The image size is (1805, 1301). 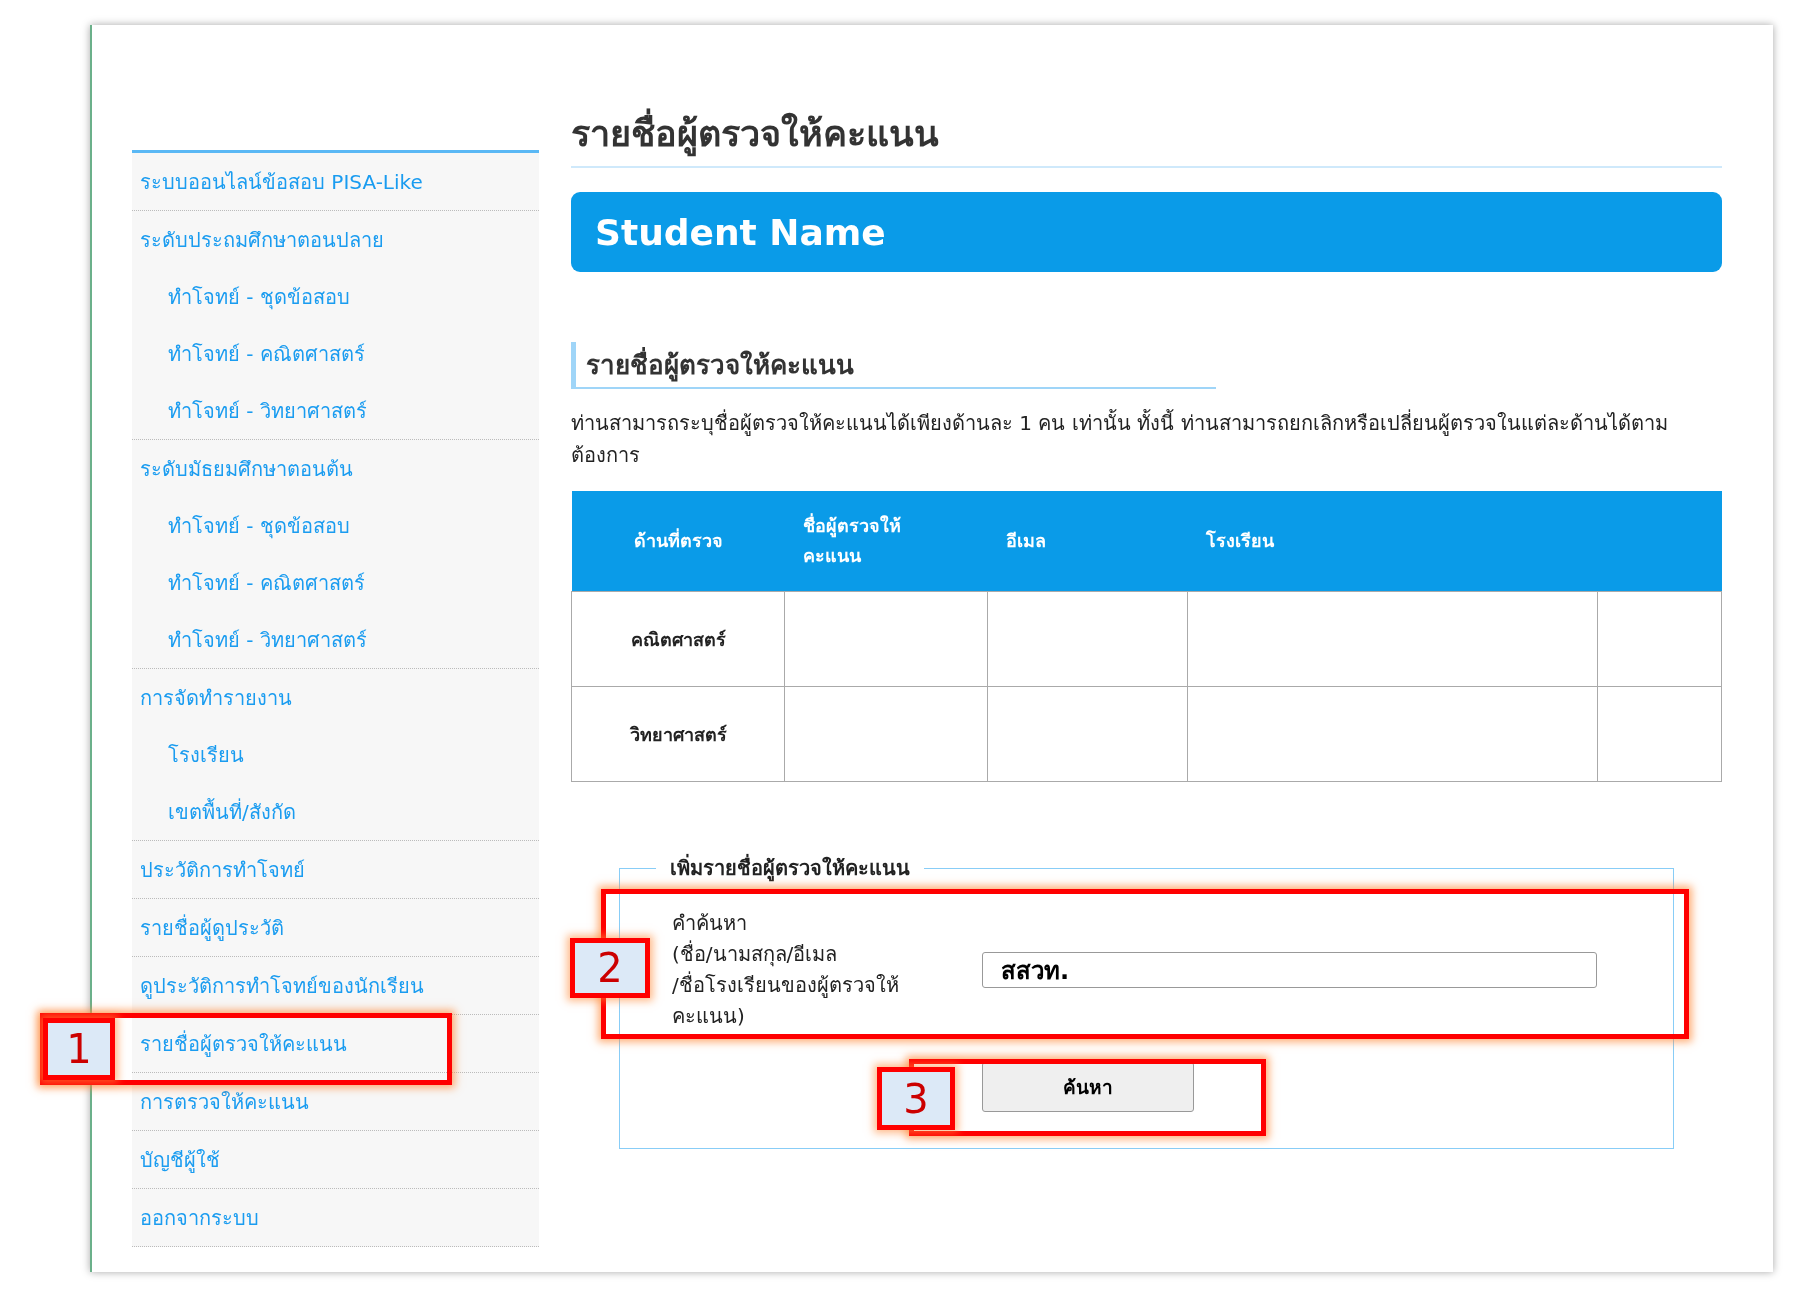 I want to click on column-header: ชื่อผู้ตรวจให้คะแนน, so click(x=886, y=541).